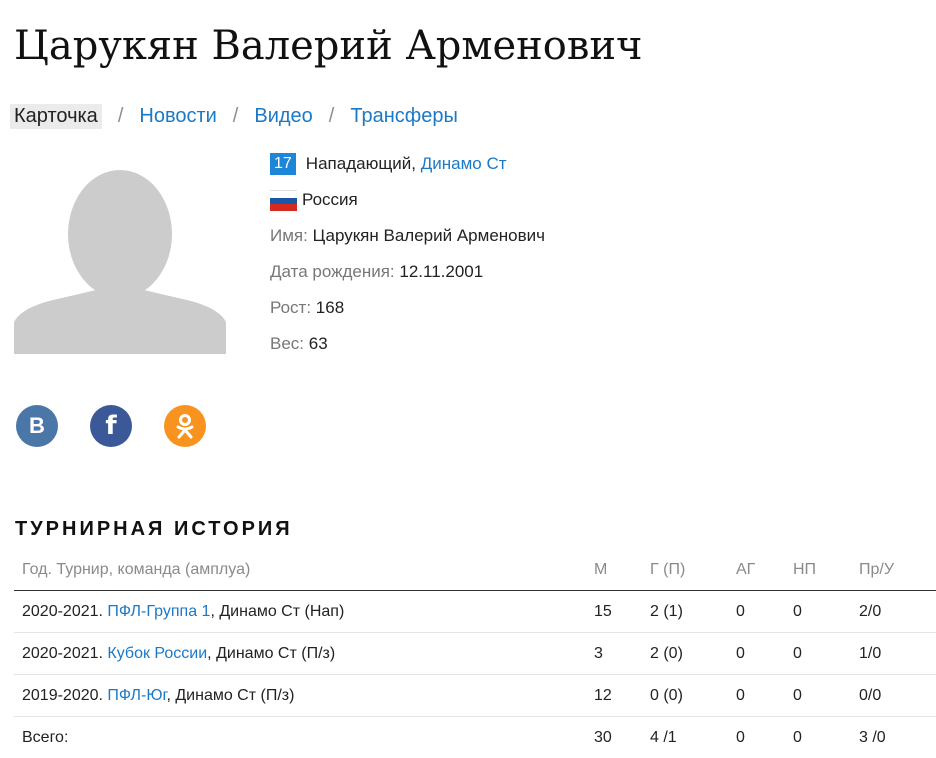  I want to click on col-header-own-goals: АГ, so click(764, 570).